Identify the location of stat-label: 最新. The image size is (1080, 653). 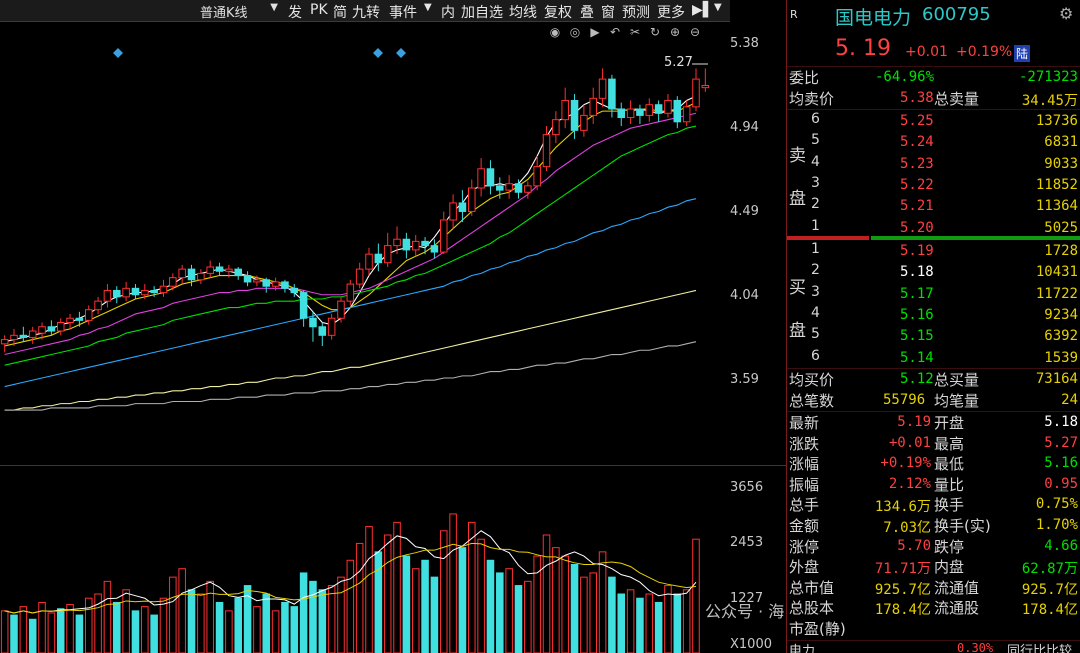
(804, 423).